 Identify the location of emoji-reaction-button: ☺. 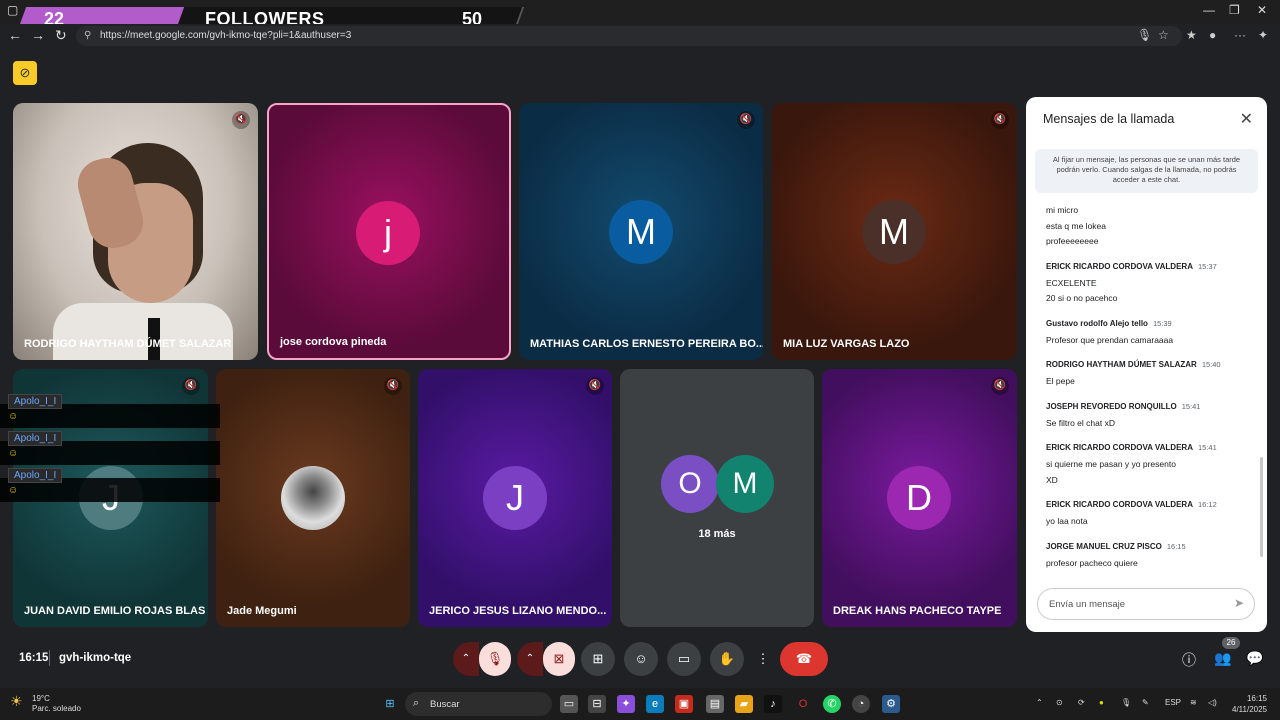
(641, 659).